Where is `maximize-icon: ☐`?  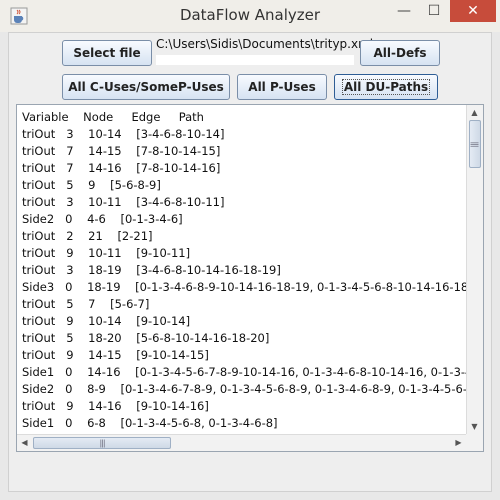
maximize-icon: ☐ is located at coordinates (434, 11).